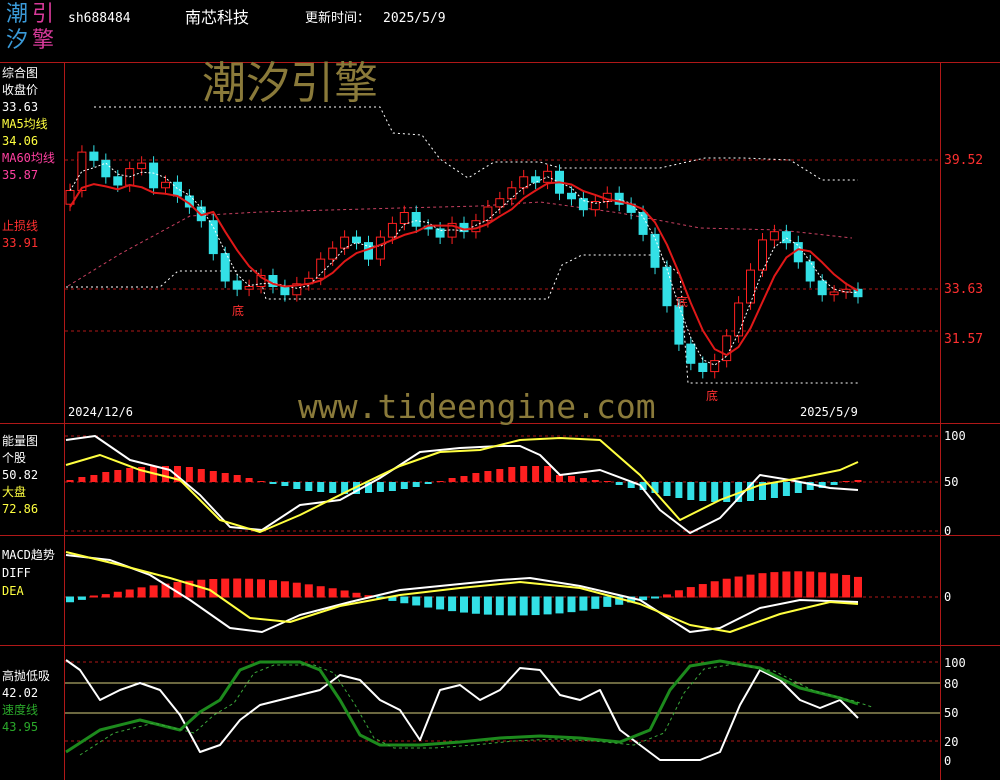  I want to click on ma5-value: 34.06, so click(20, 141).